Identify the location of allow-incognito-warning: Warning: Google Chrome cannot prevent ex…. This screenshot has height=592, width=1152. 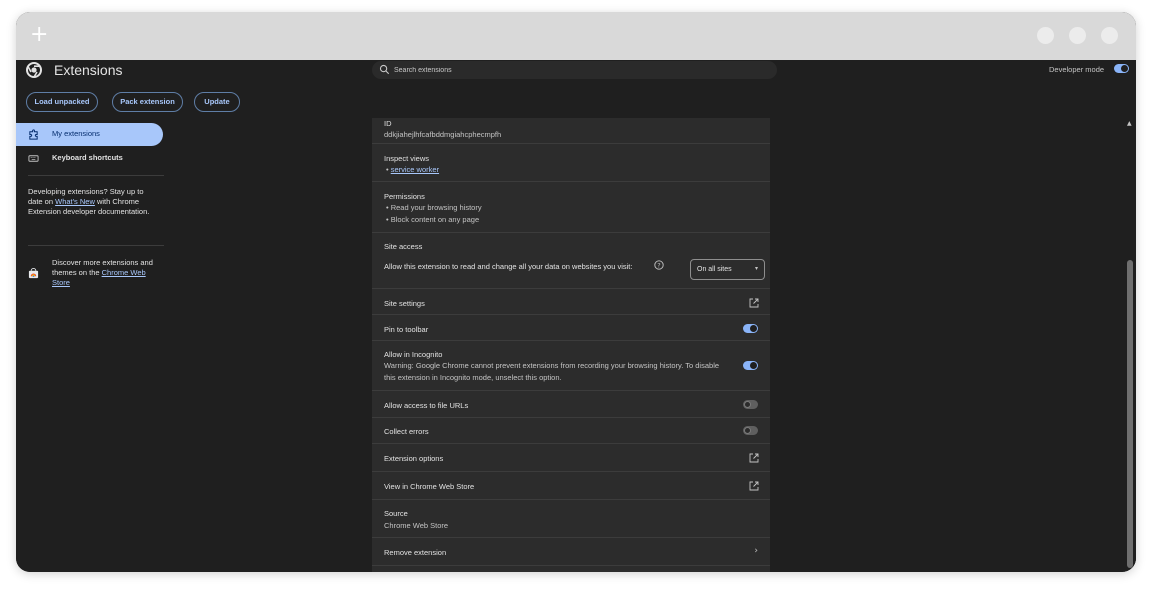
(552, 365).